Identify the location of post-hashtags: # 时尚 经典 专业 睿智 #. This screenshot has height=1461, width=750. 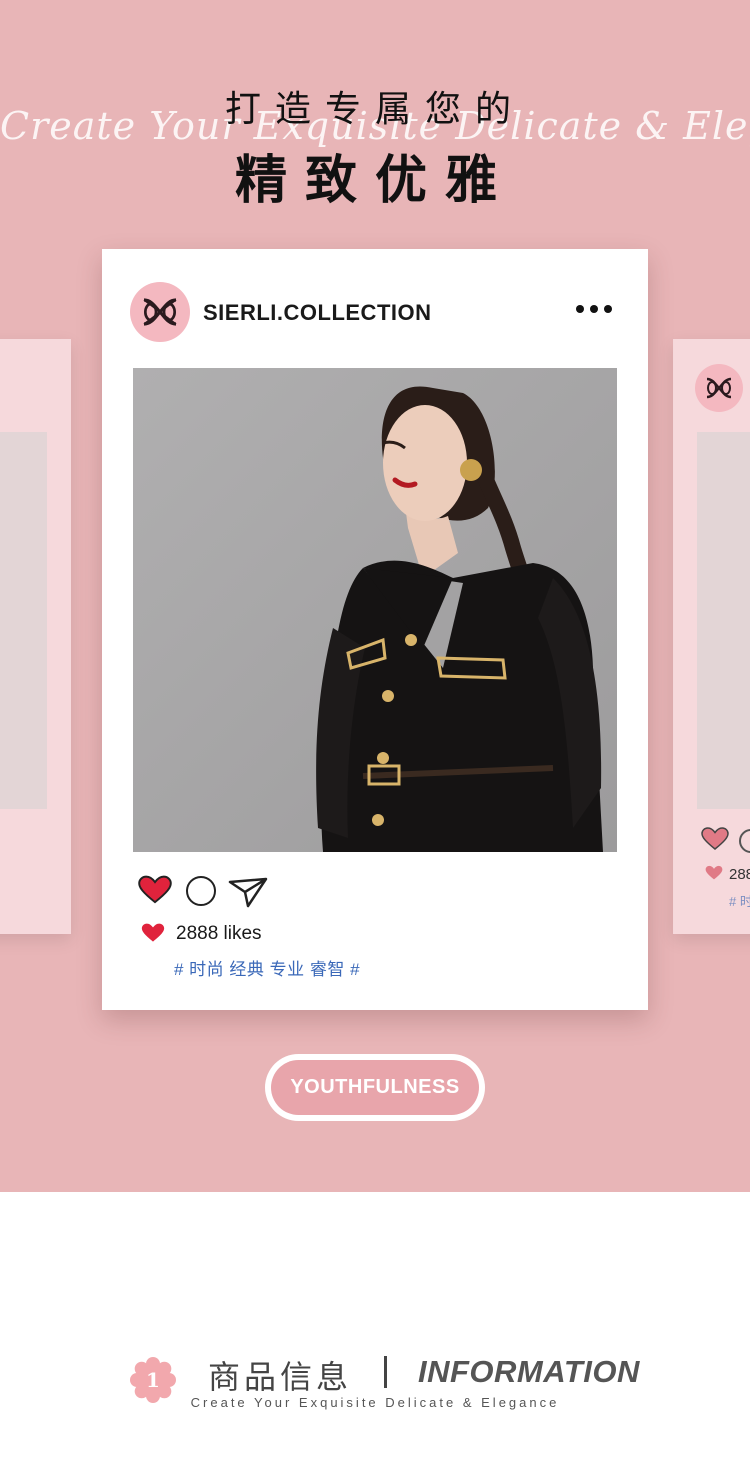
(267, 967).